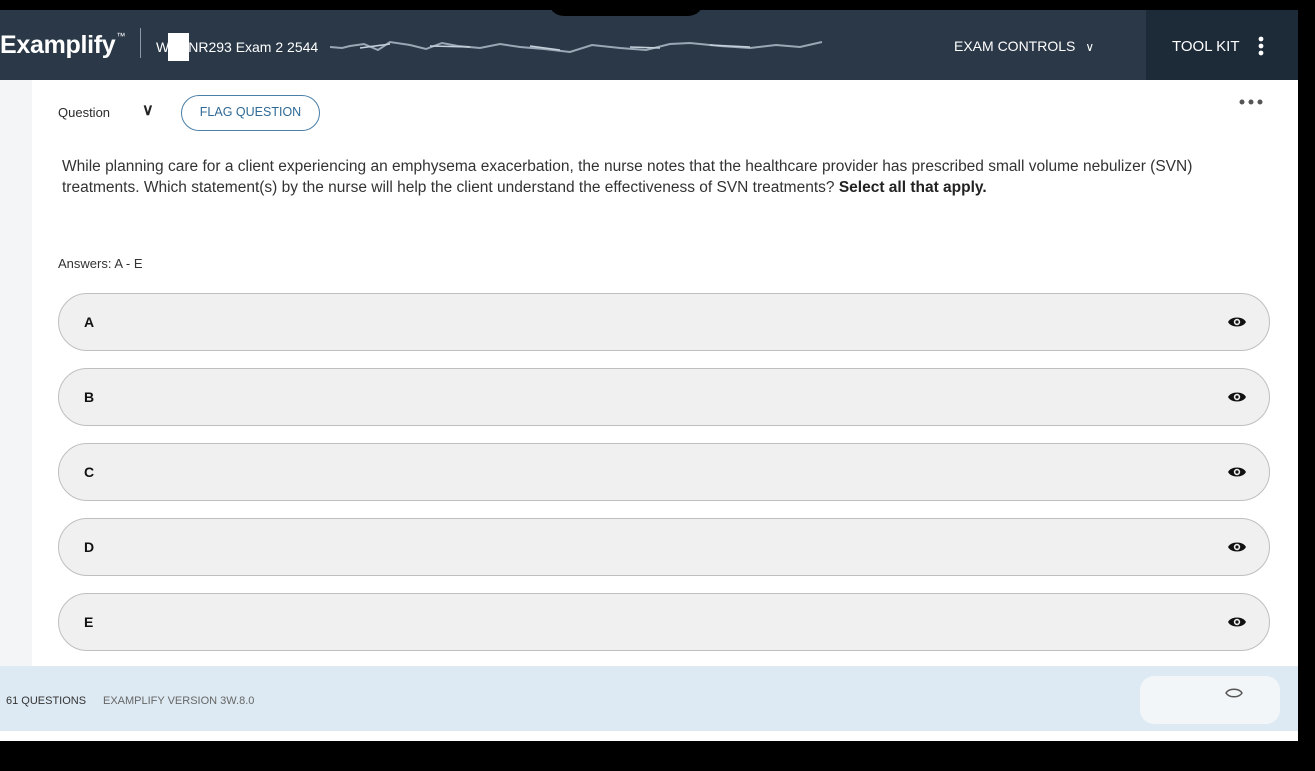  I want to click on option-letter: C, so click(89, 472).